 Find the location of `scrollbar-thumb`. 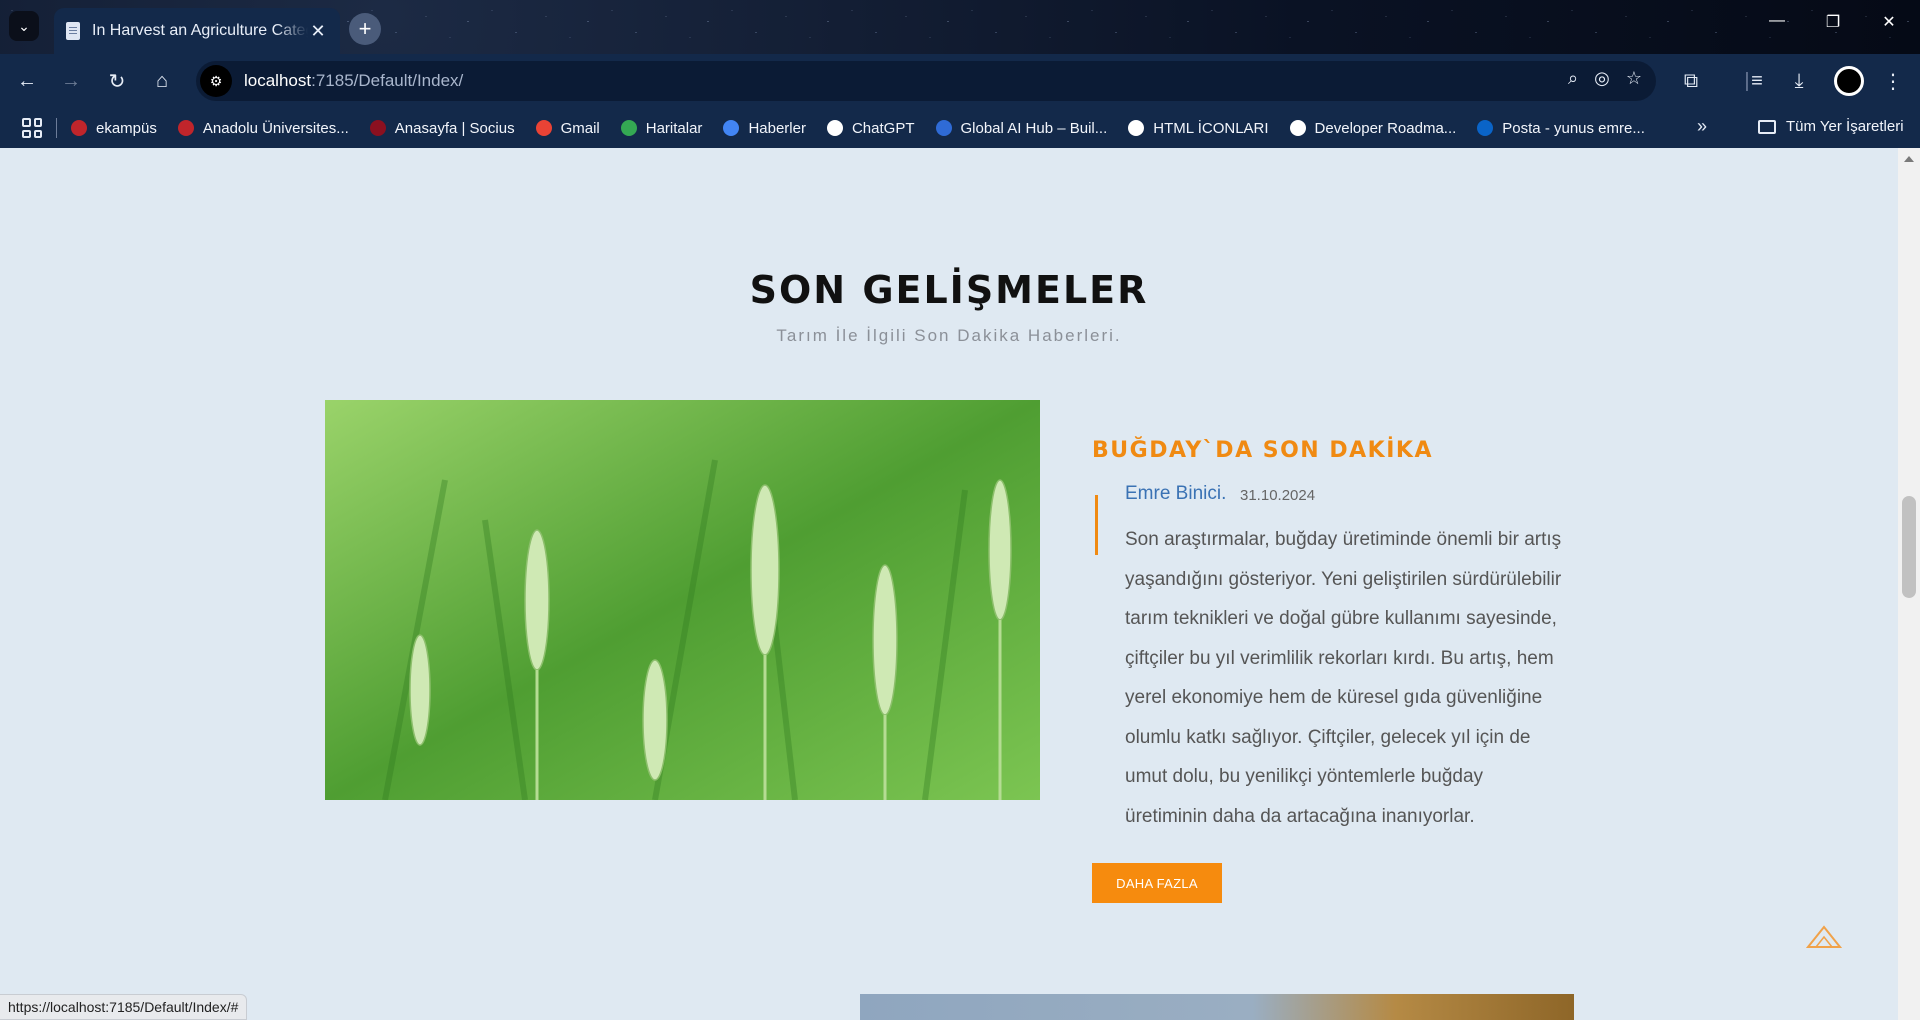

scrollbar-thumb is located at coordinates (1909, 547).